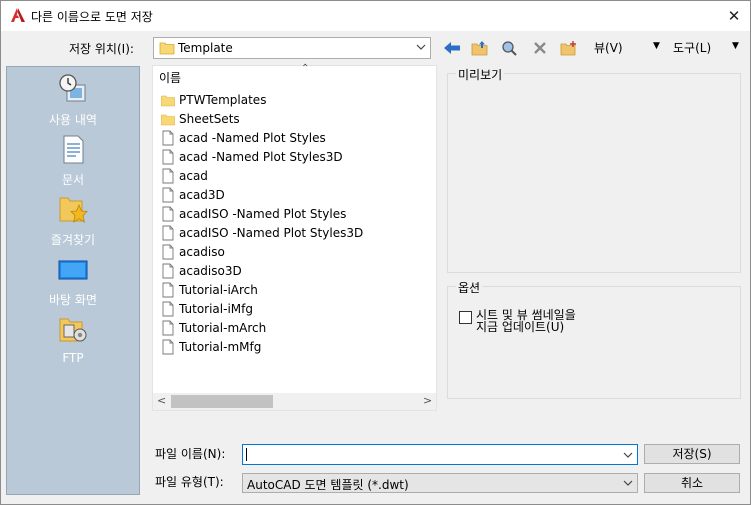 This screenshot has width=751, height=505. What do you see at coordinates (375, 16) in the screenshot?
I see `title-bar: 다른 이름으로 도면 저장 ✕` at bounding box center [375, 16].